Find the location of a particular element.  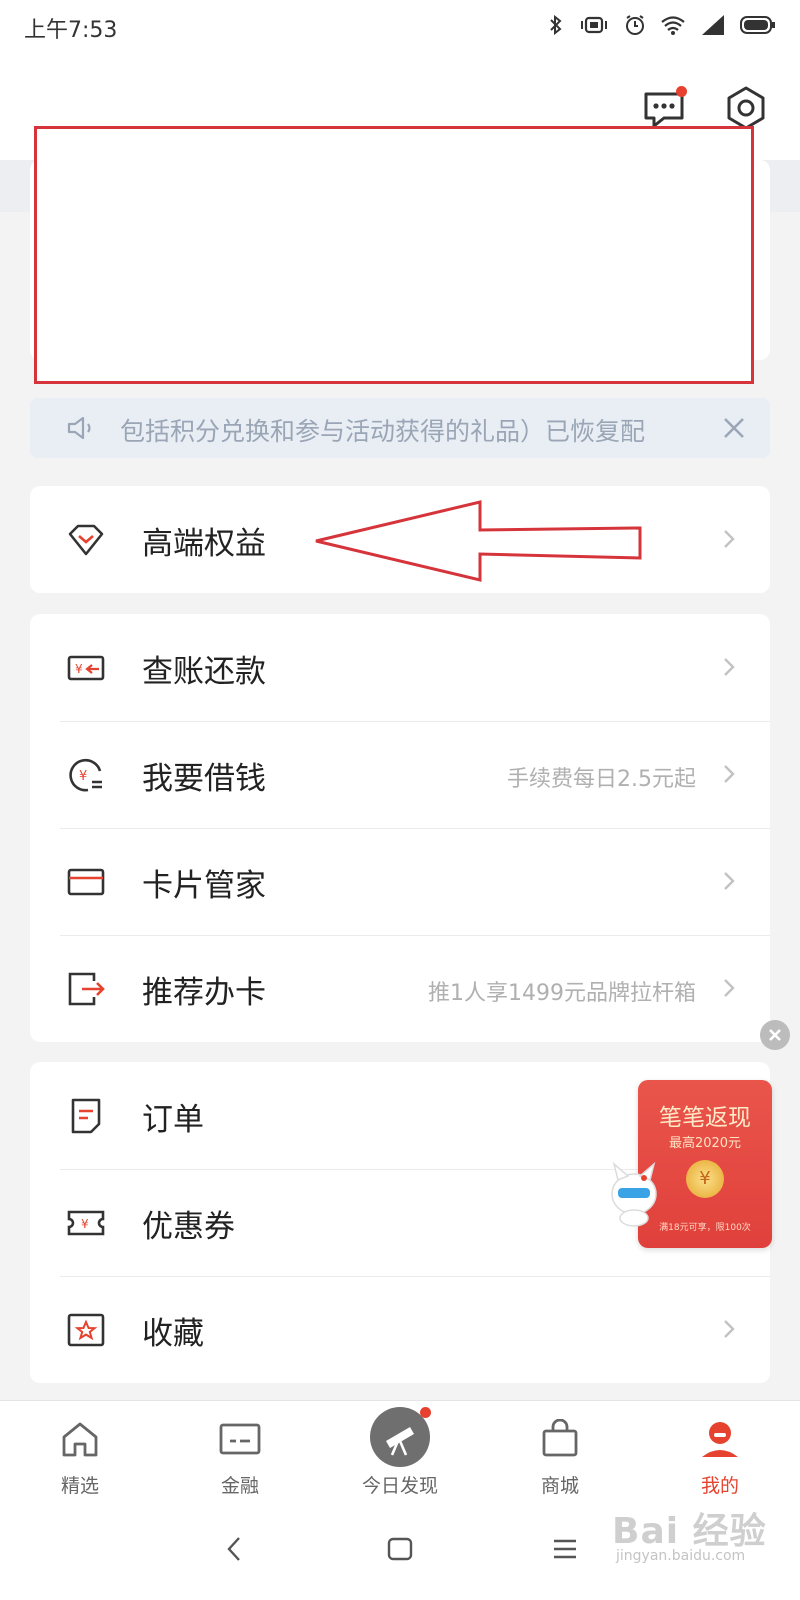

status-icons is located at coordinates (662, 25).